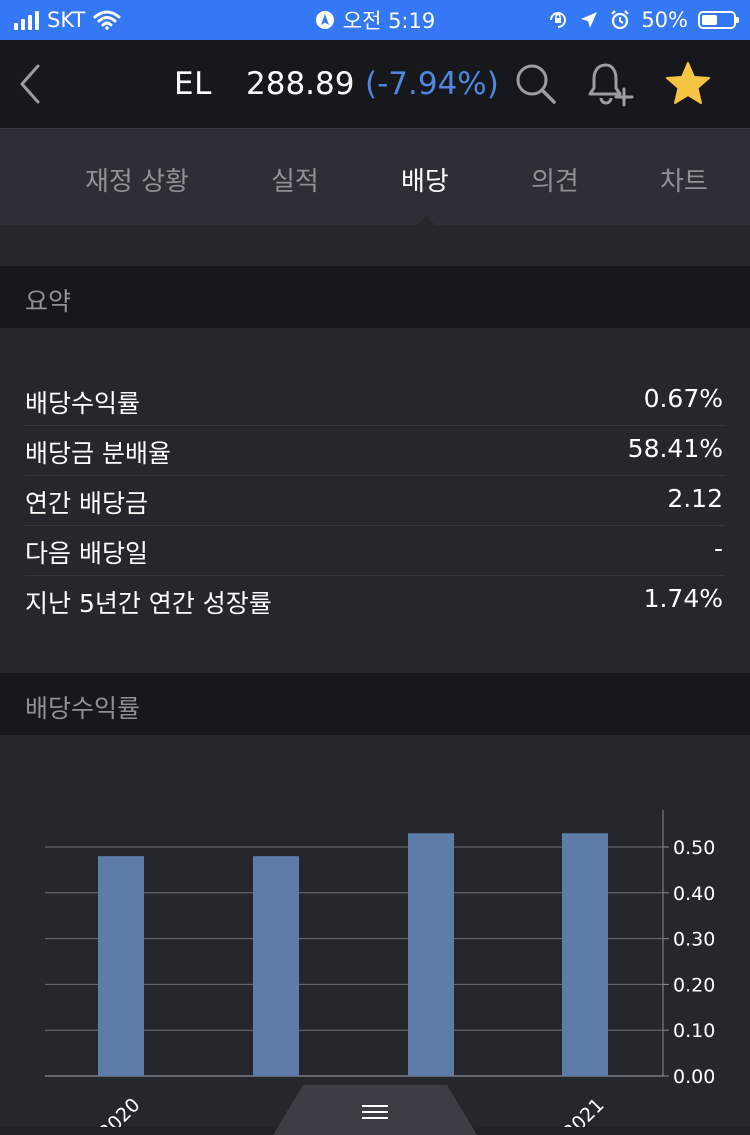 The height and width of the screenshot is (1135, 750). What do you see at coordinates (120, 1110) in the screenshot?
I see `x-tick-label: 2020` at bounding box center [120, 1110].